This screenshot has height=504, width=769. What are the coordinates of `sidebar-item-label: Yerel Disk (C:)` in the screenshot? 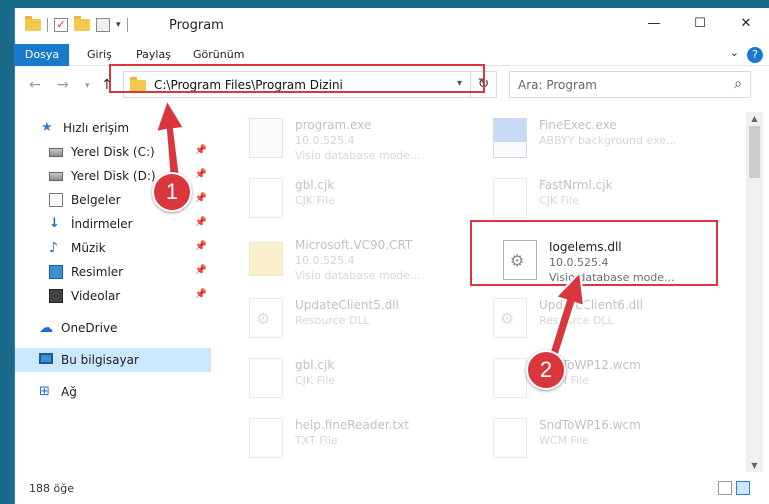 It's located at (113, 152).